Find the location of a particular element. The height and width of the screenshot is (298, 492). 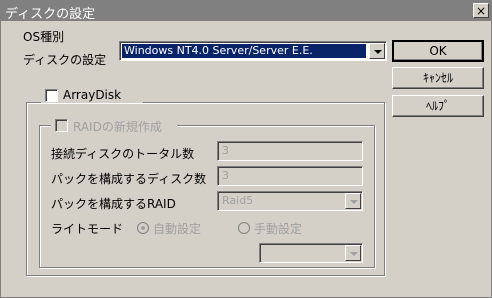

write-mode-auto-label: 自動設定 is located at coordinates (177, 229).